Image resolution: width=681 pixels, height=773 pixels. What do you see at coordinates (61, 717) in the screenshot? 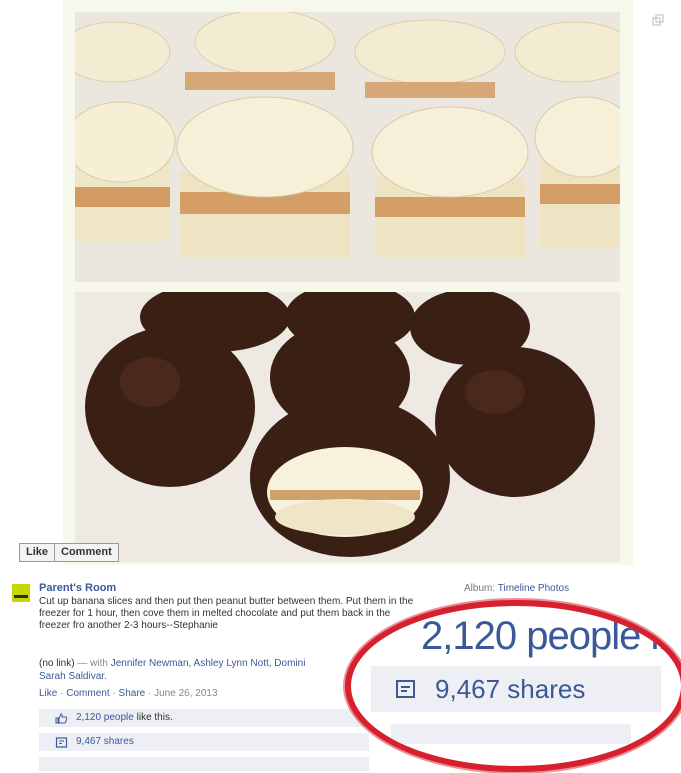
I see `thumbs-up-icon` at bounding box center [61, 717].